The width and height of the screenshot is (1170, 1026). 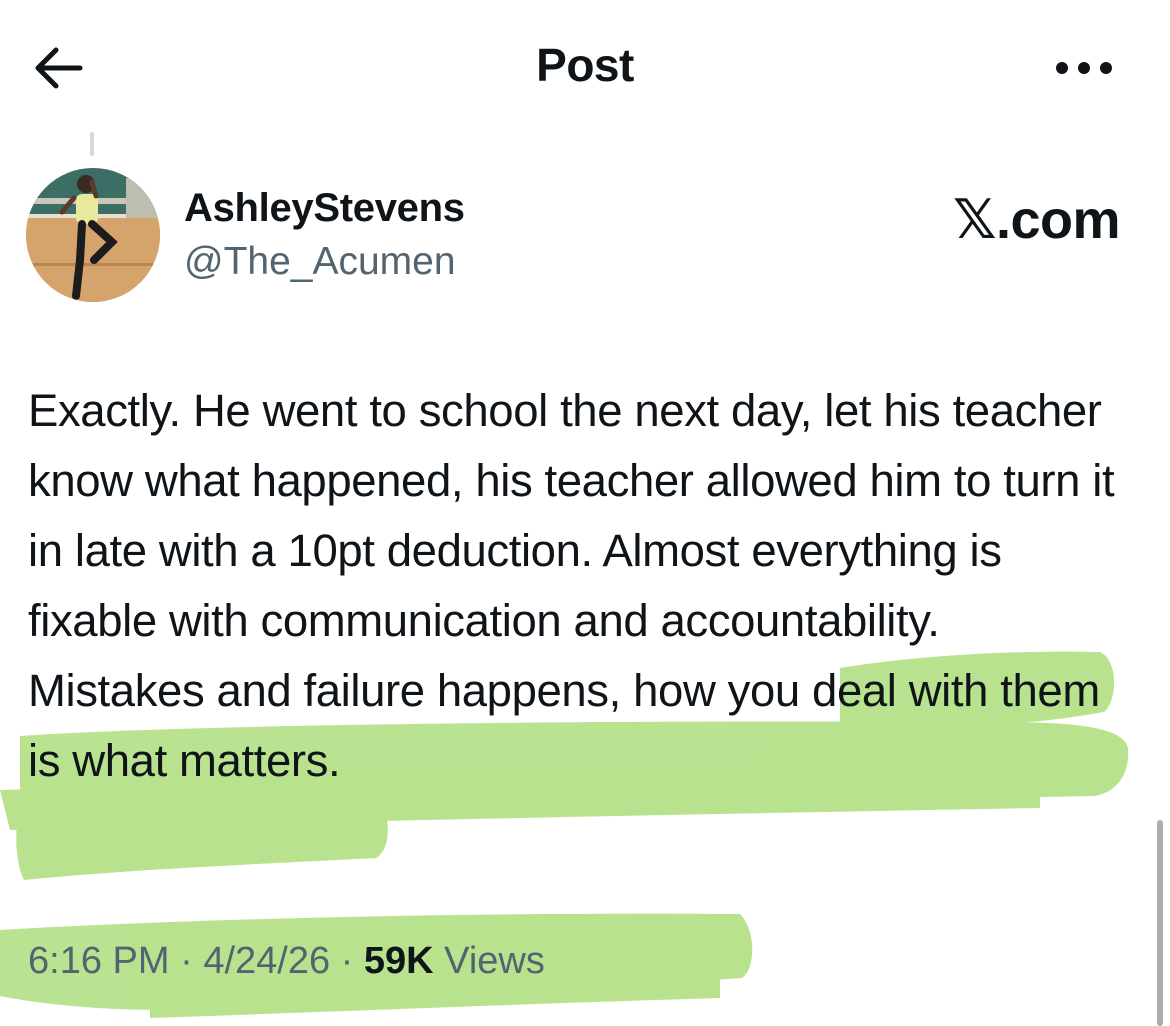 I want to click on post-meta: 6:16 PM · 4/24/26 · 59K Views, so click(x=286, y=961).